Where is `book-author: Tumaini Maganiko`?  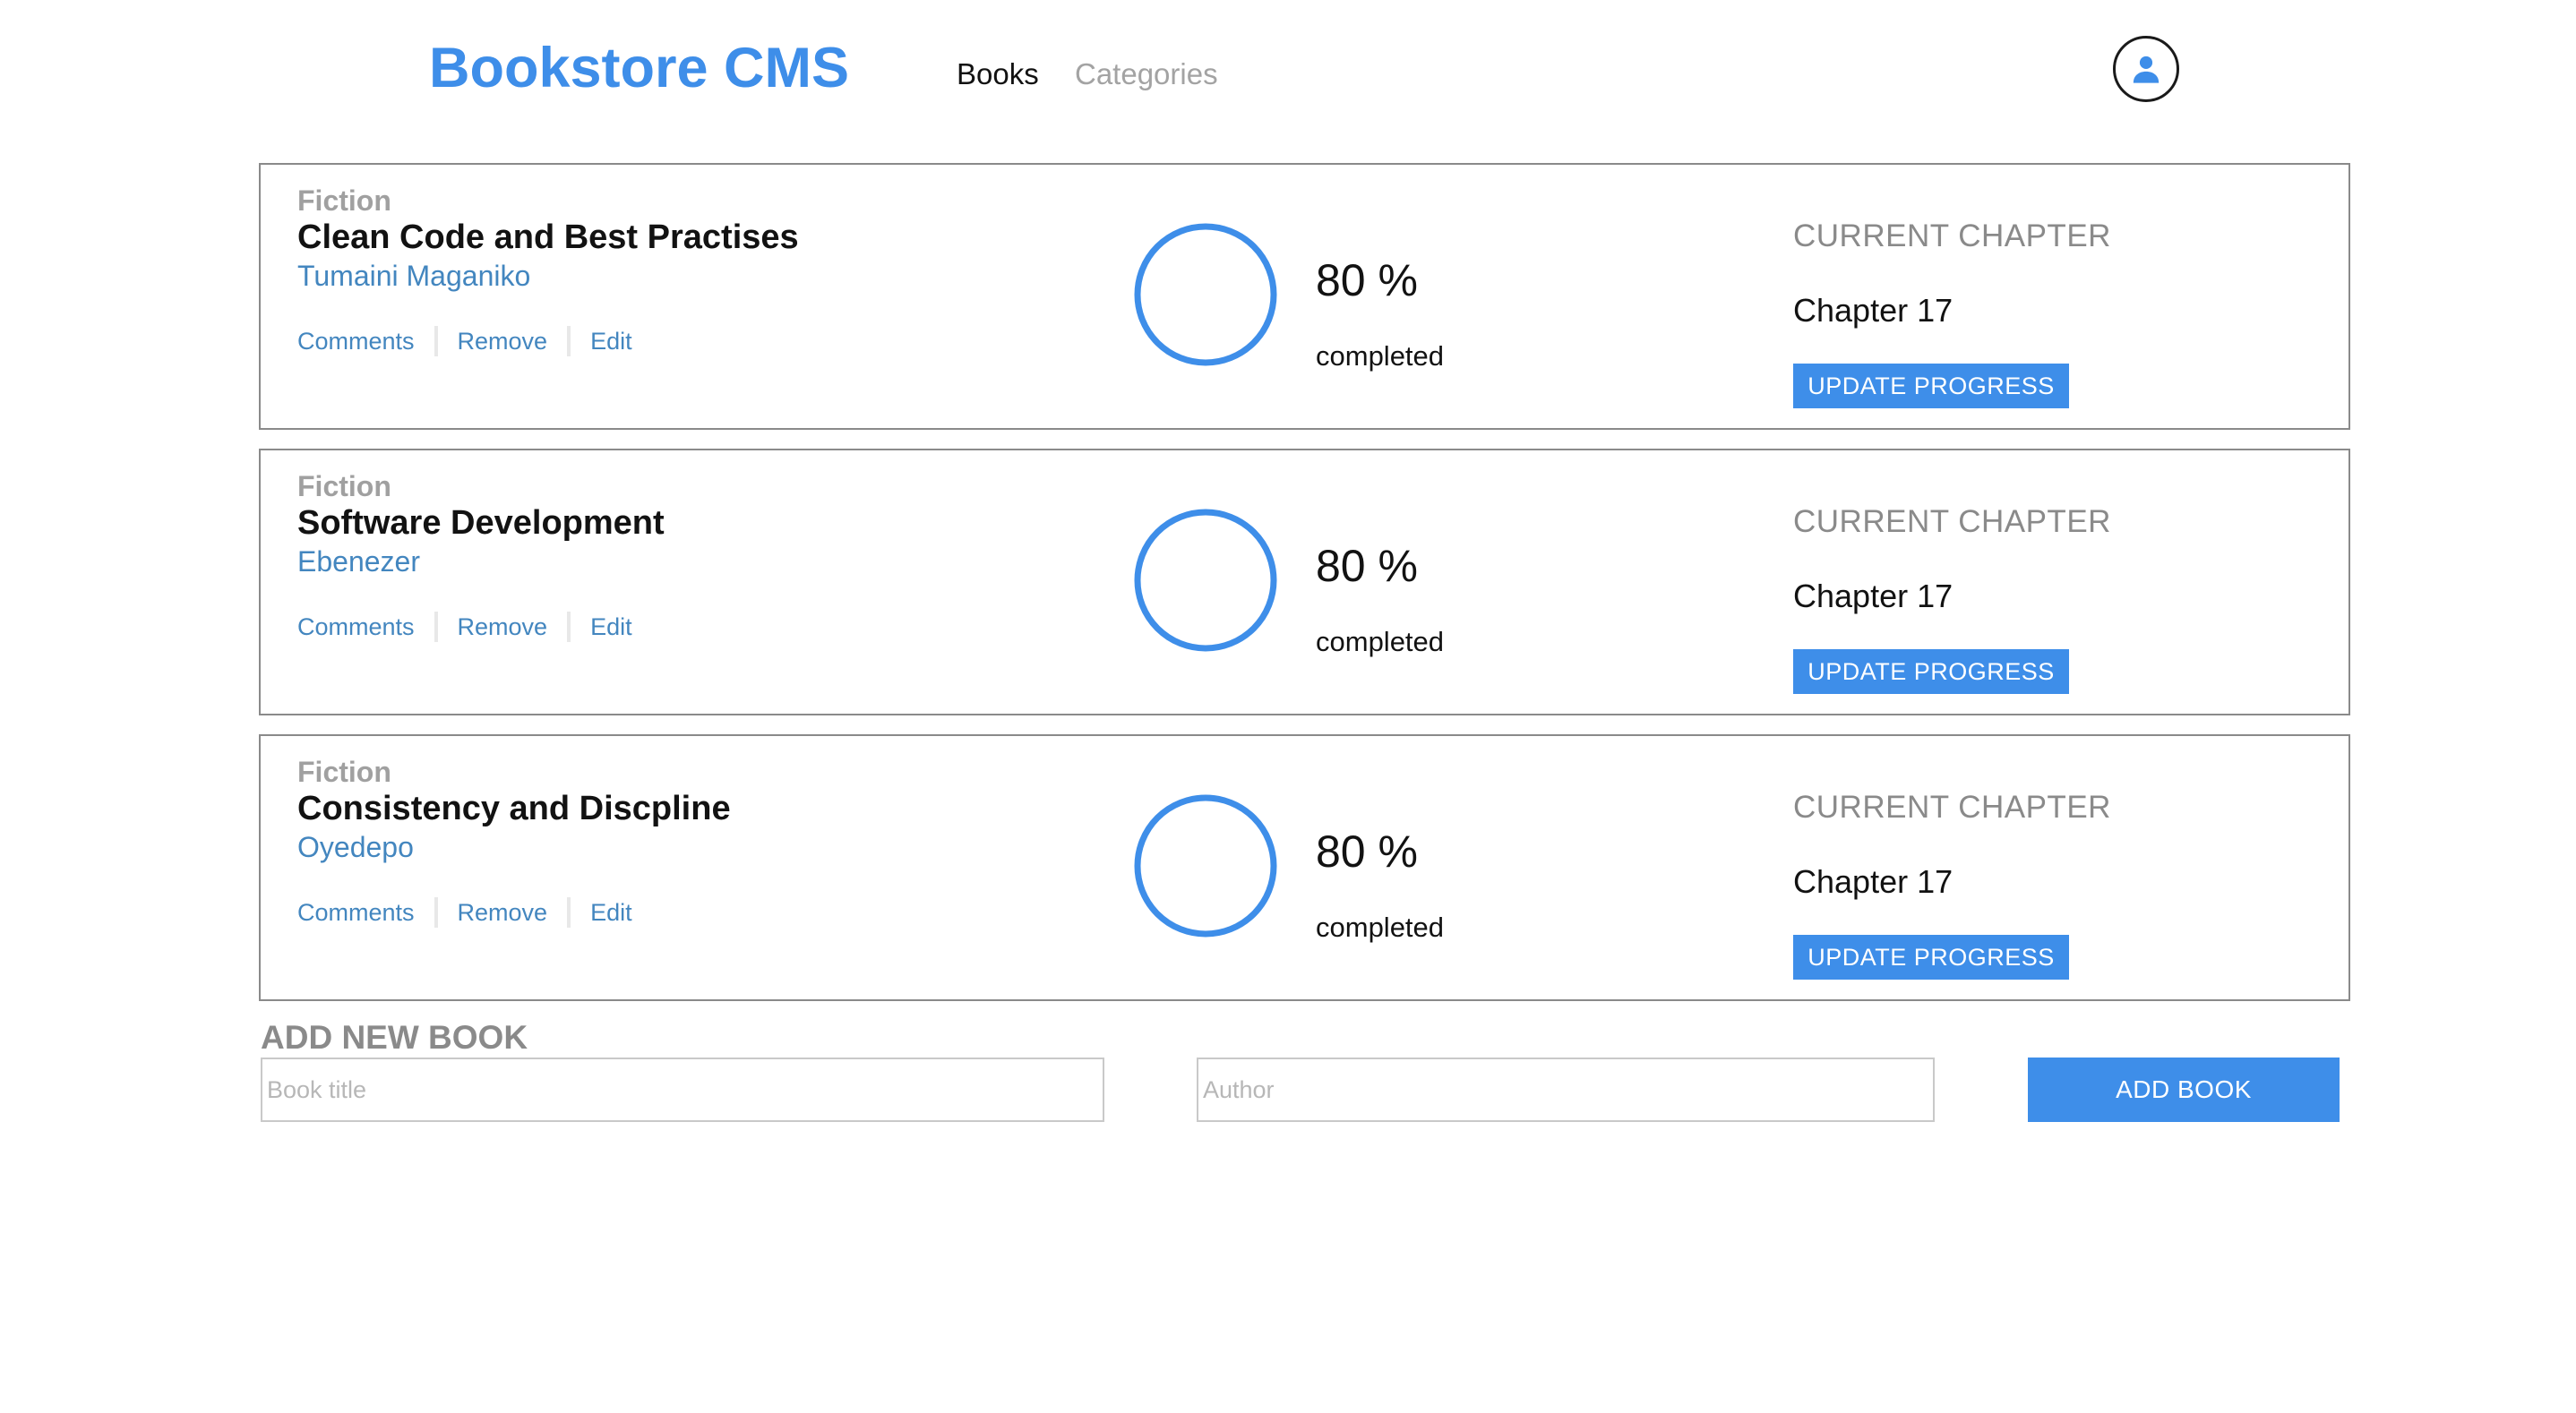 book-author: Tumaini Maganiko is located at coordinates (414, 276).